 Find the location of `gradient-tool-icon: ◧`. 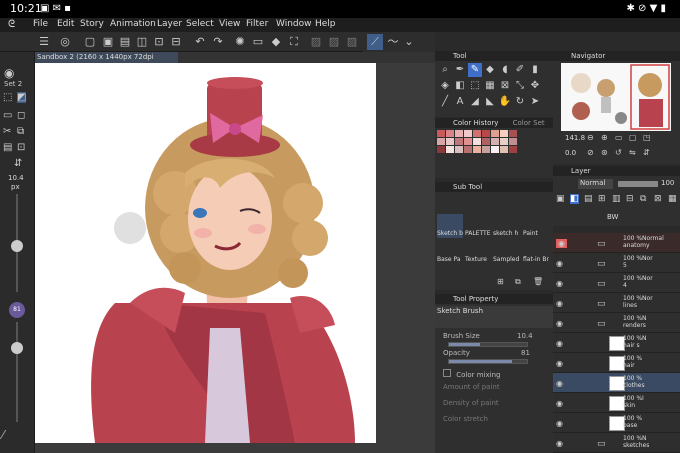

gradient-tool-icon: ◧ is located at coordinates (460, 86).